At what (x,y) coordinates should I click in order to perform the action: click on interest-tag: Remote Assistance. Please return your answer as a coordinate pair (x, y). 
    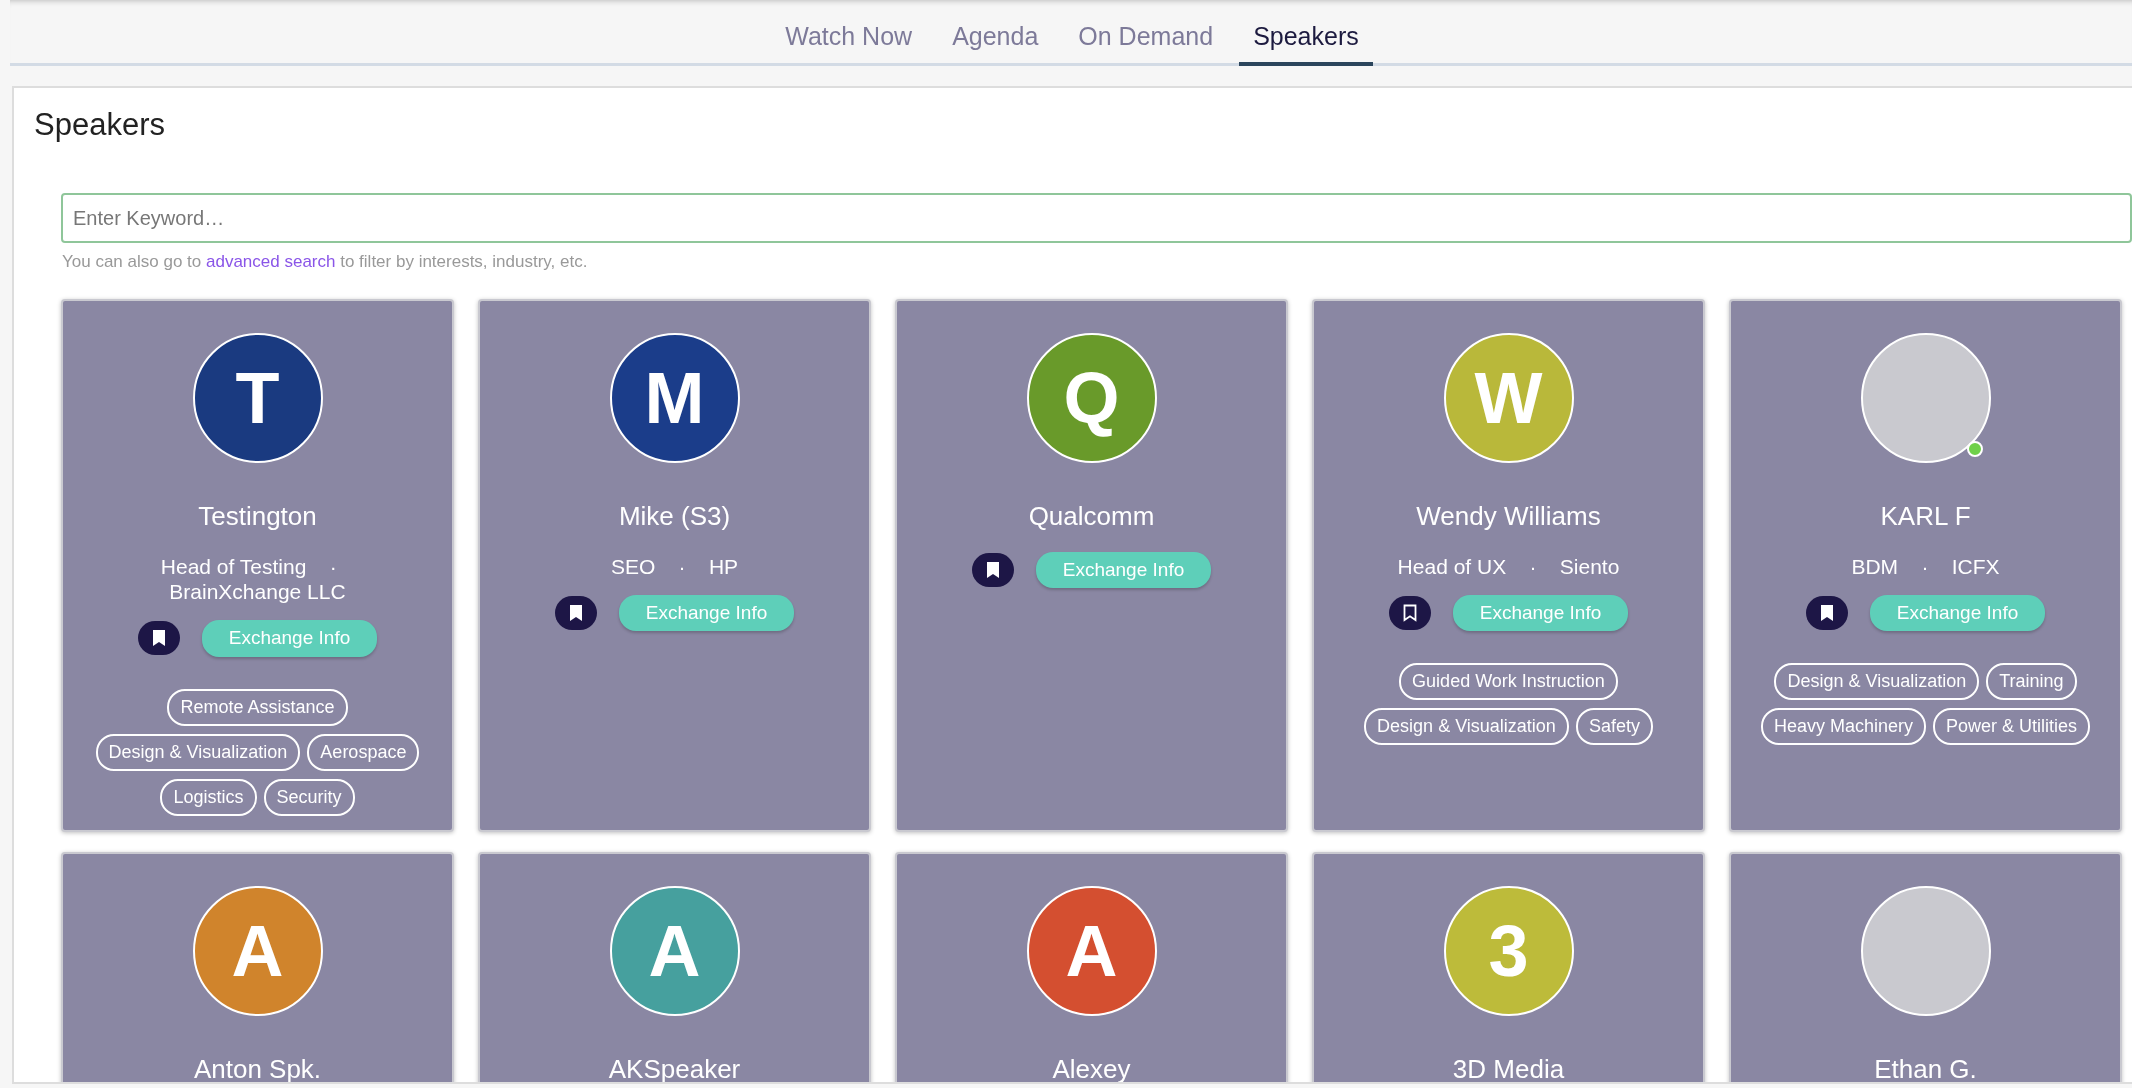
    Looking at the image, I should click on (257, 707).